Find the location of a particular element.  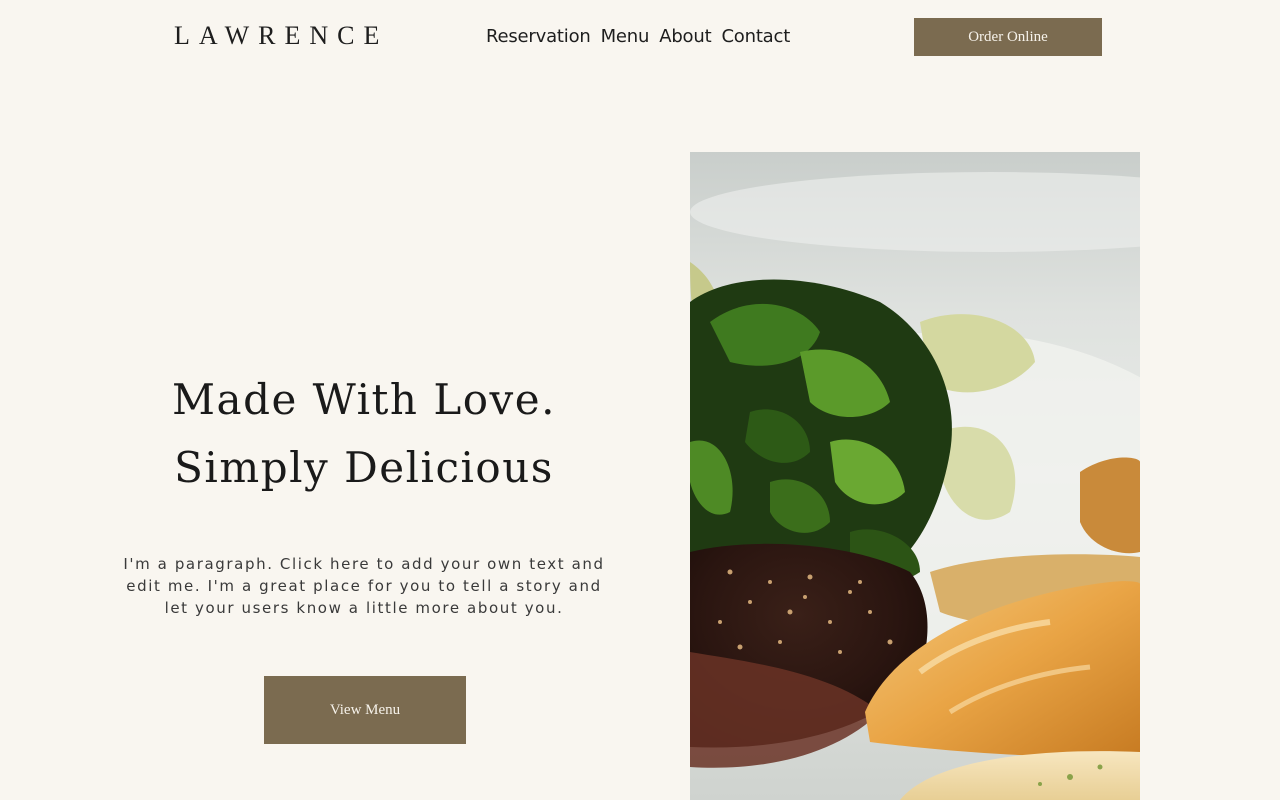

nav-item-menu: Menu is located at coordinates (625, 37).